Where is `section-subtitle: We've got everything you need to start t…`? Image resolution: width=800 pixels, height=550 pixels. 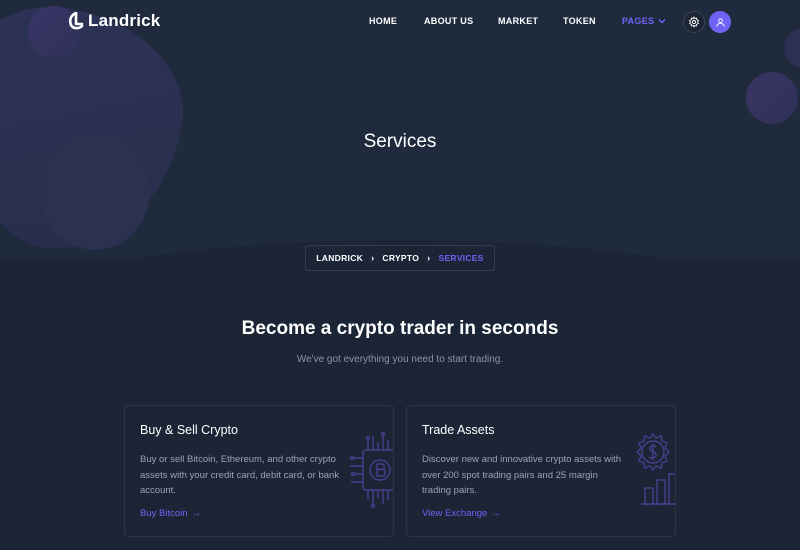
section-subtitle: We've got everything you need to start t… is located at coordinates (400, 359).